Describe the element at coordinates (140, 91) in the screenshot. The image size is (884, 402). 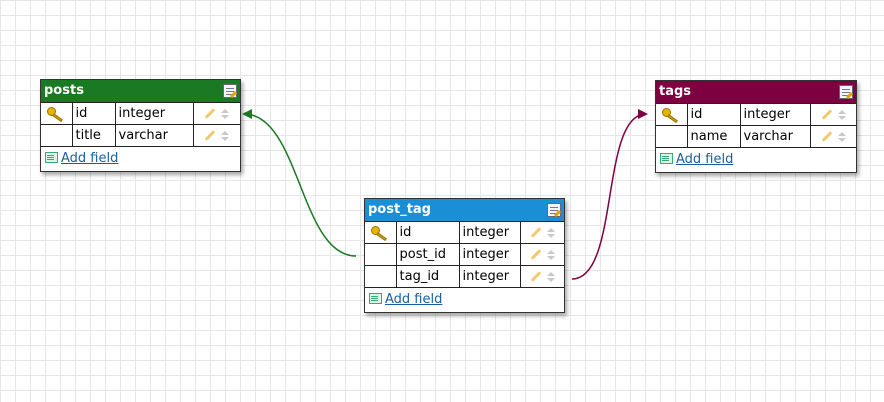
I see `table-header: posts` at that location.